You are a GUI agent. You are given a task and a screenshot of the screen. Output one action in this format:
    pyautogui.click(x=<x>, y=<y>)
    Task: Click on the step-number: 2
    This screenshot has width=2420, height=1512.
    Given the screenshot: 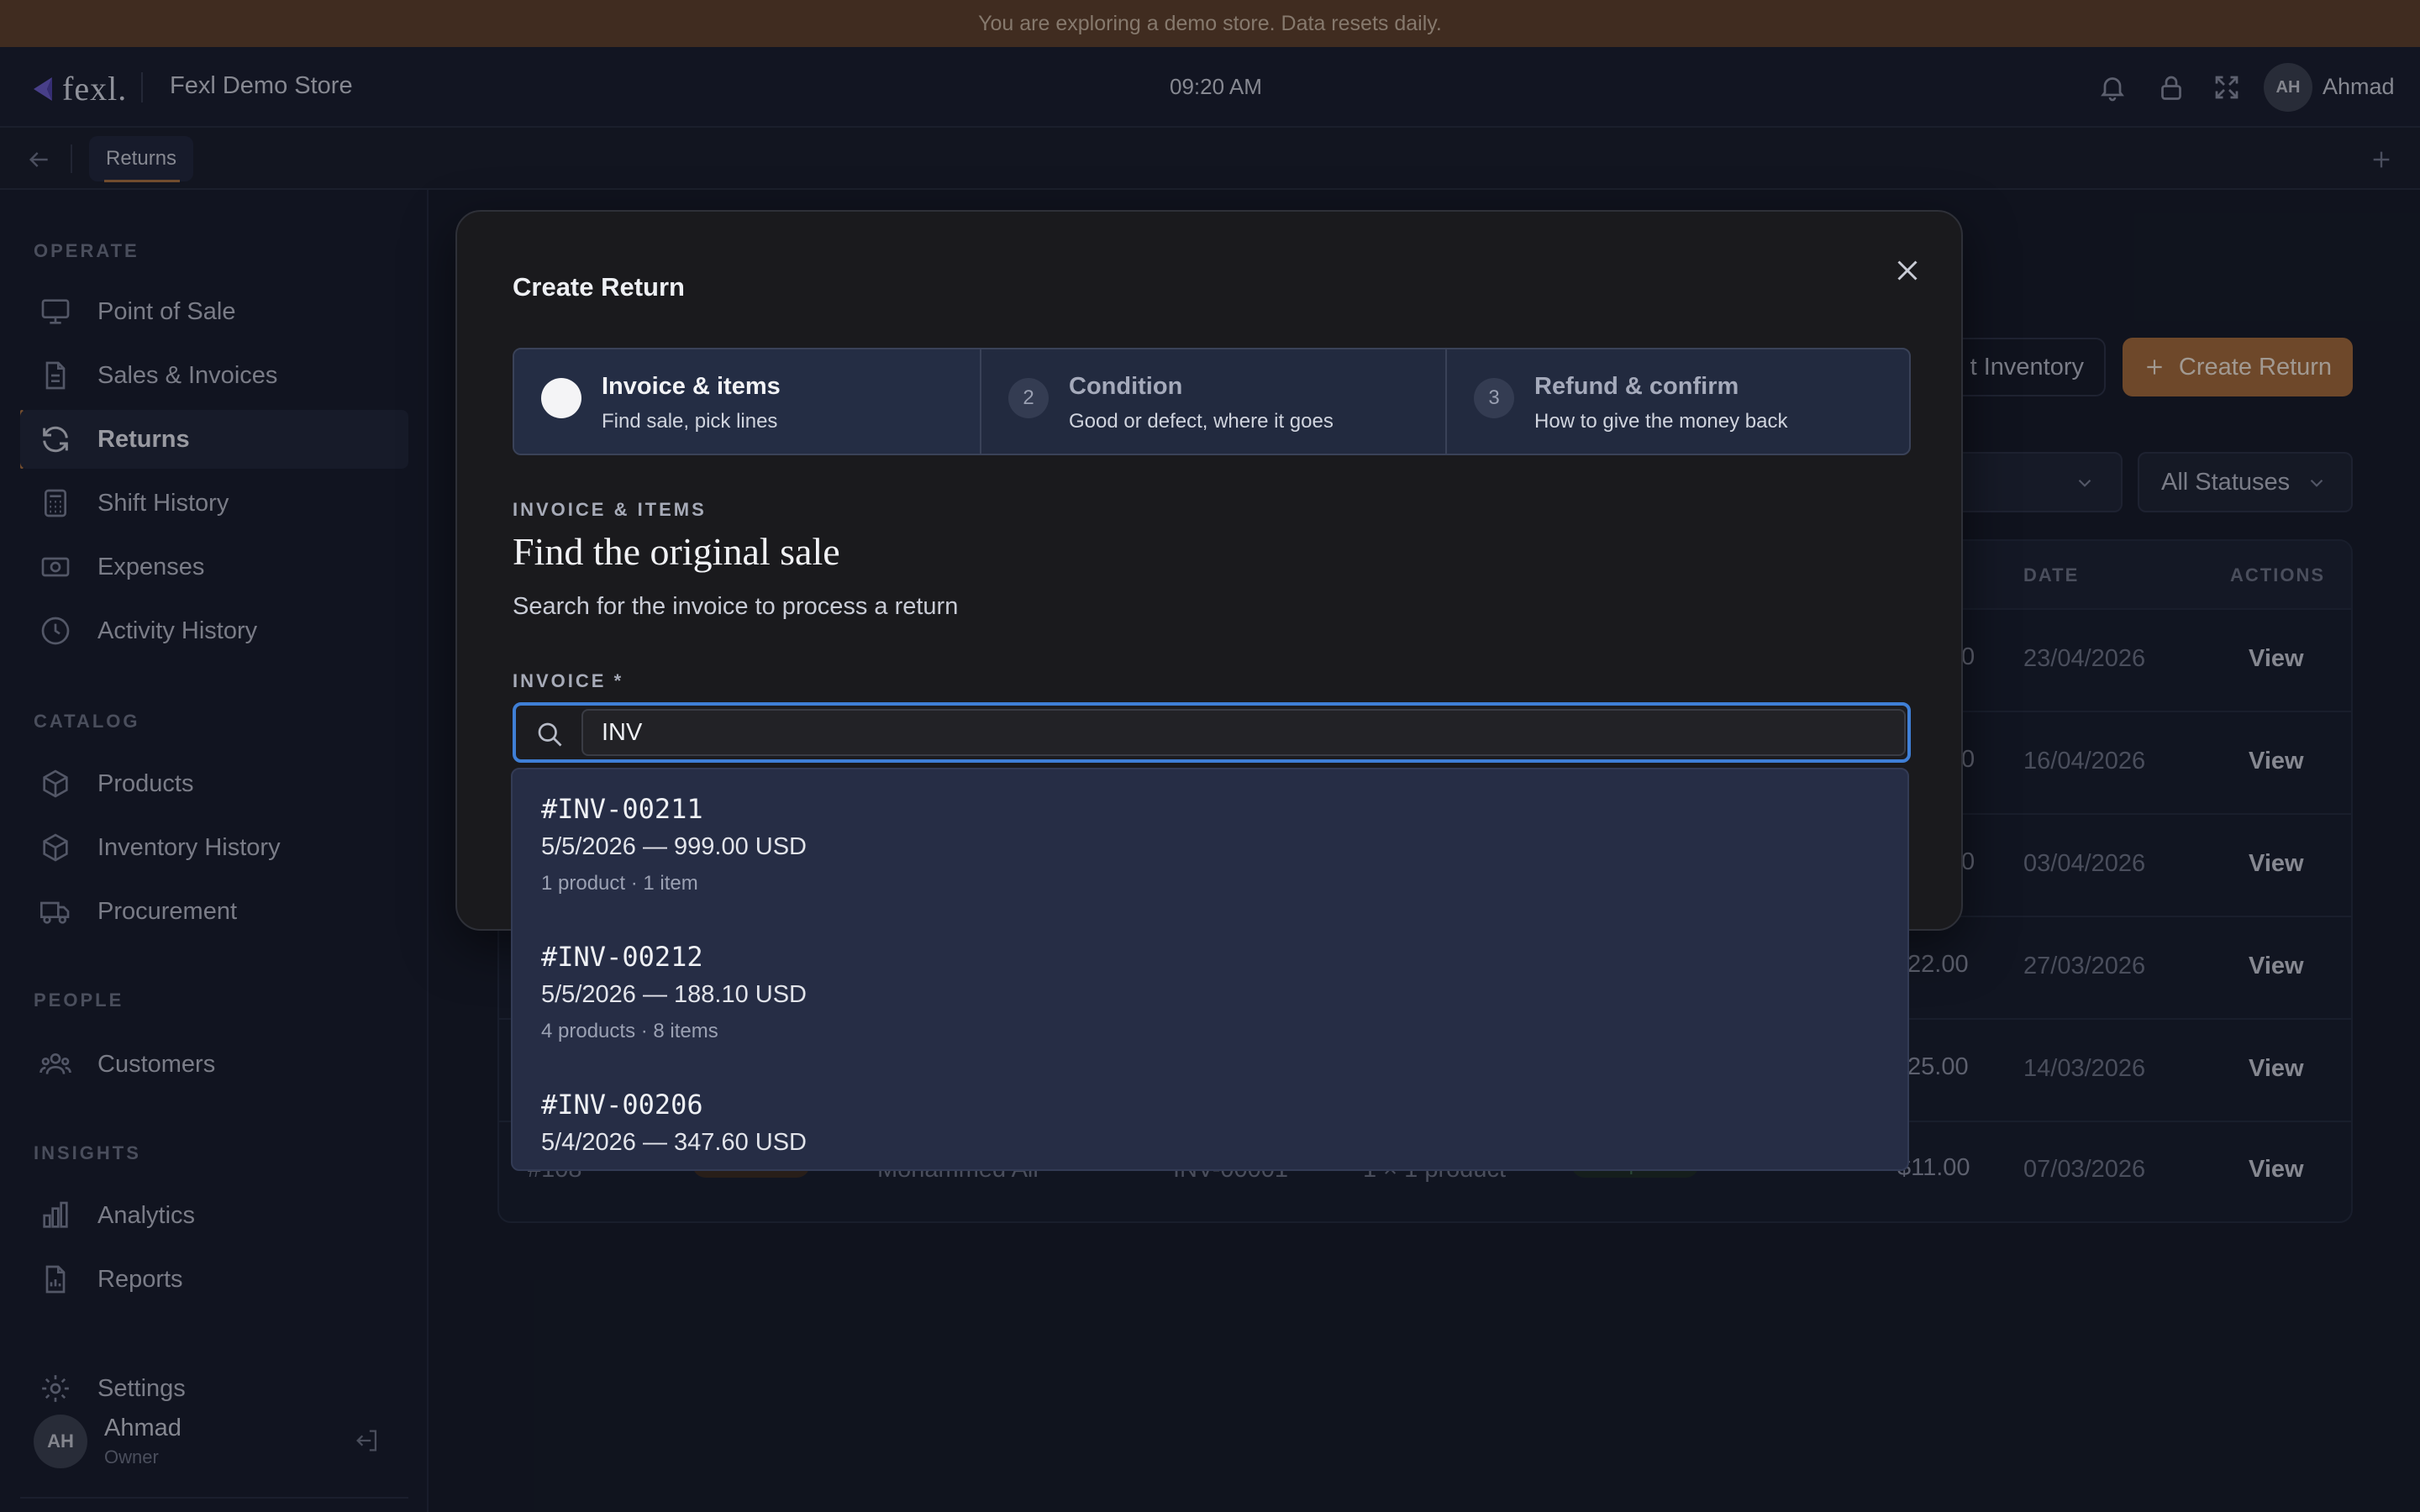 What is the action you would take?
    pyautogui.click(x=1028, y=397)
    